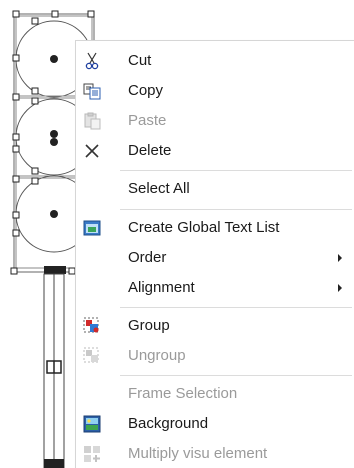 This screenshot has height=468, width=354. What do you see at coordinates (54, 370) in the screenshot?
I see `slider-element` at bounding box center [54, 370].